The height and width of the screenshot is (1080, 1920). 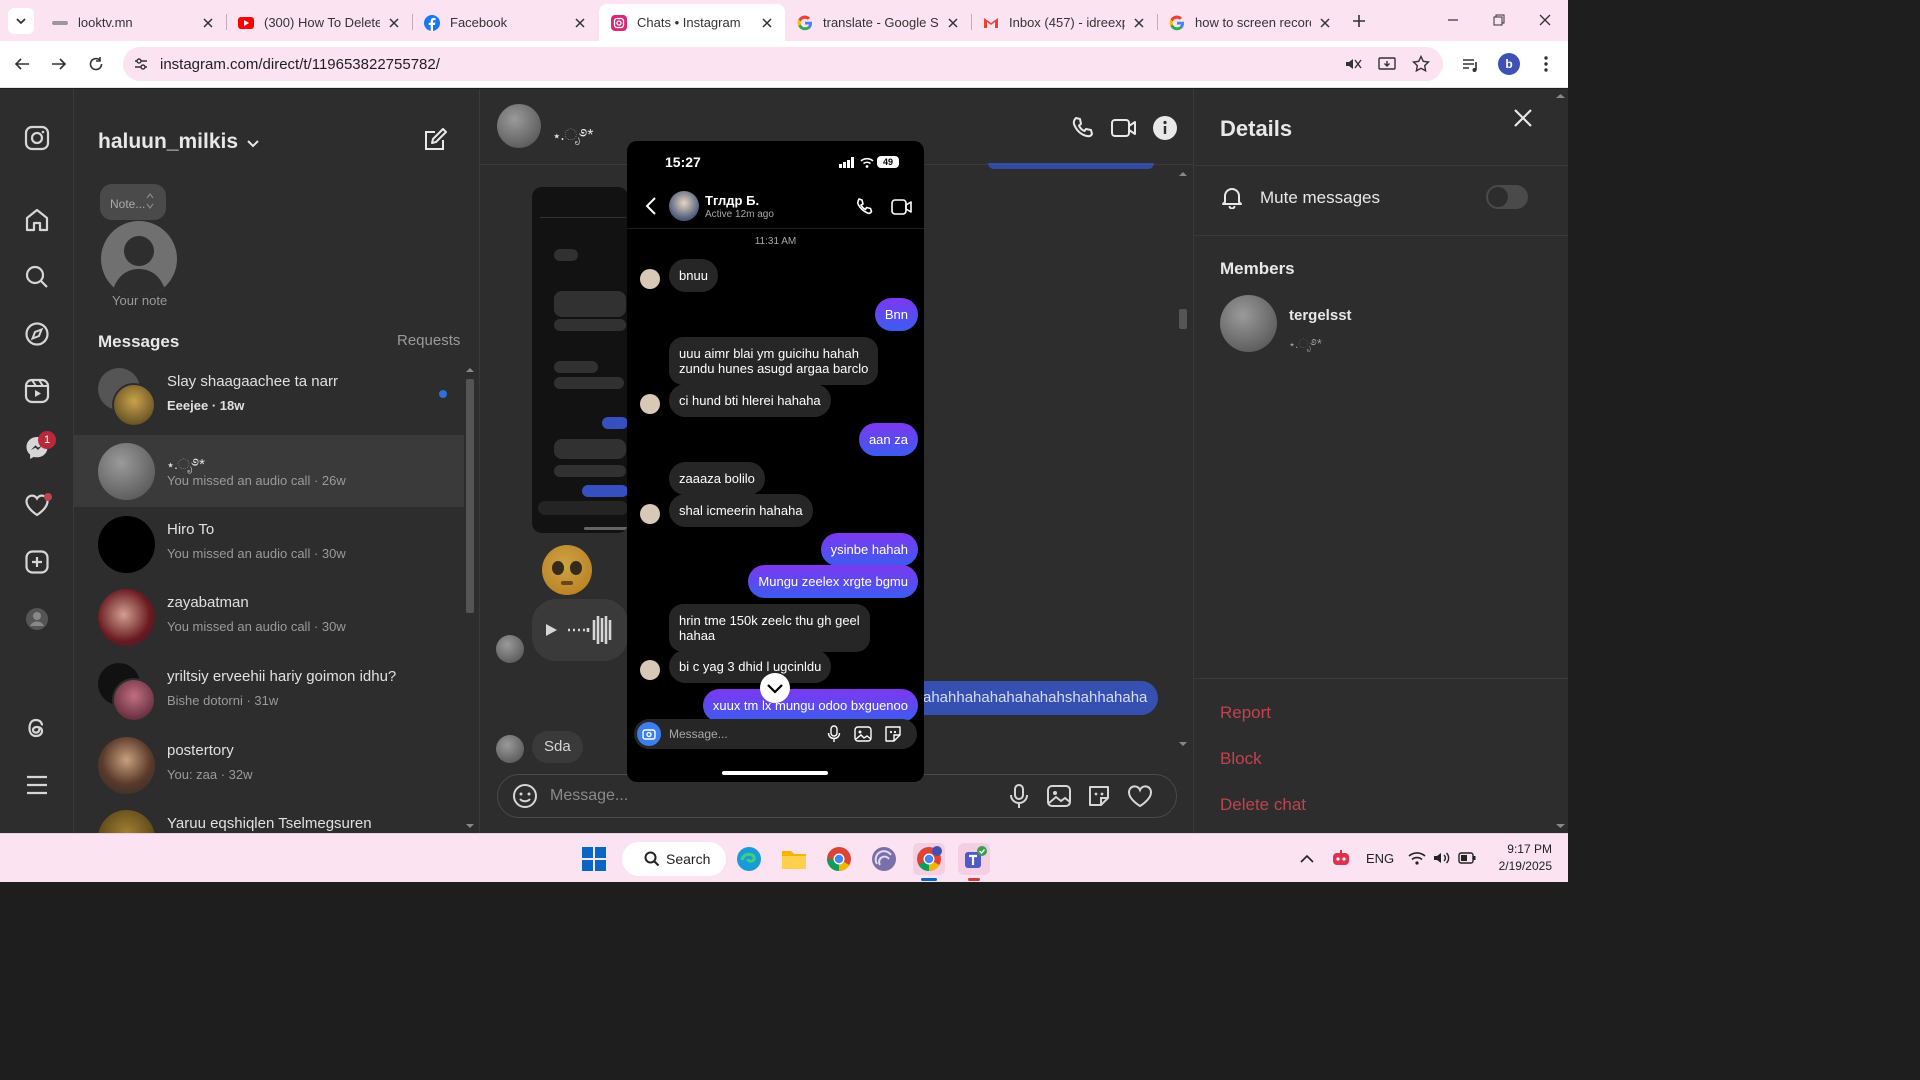 What do you see at coordinates (525, 796) in the screenshot?
I see `emoji-icon` at bounding box center [525, 796].